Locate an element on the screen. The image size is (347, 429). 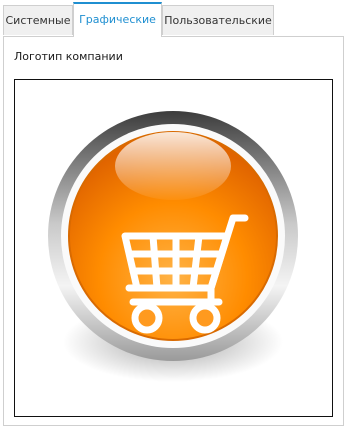
tab-bar: Системные Графические Пользовательские is located at coordinates (173, 18).